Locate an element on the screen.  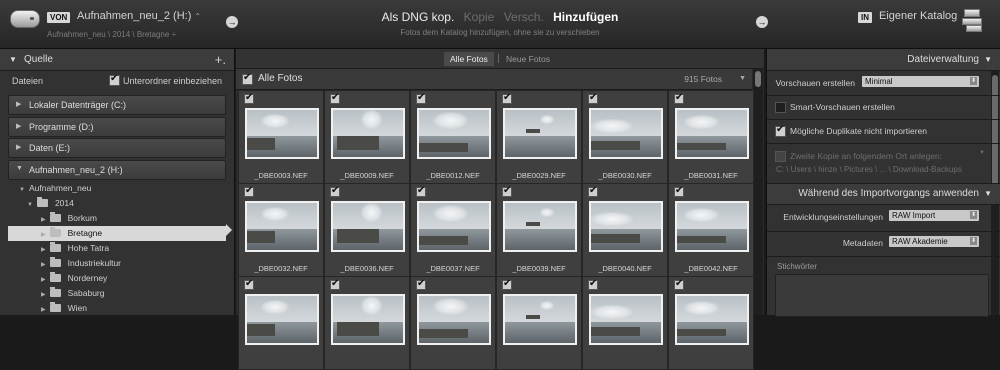
chevron-icon: ⌃ is located at coordinates (197, 16).